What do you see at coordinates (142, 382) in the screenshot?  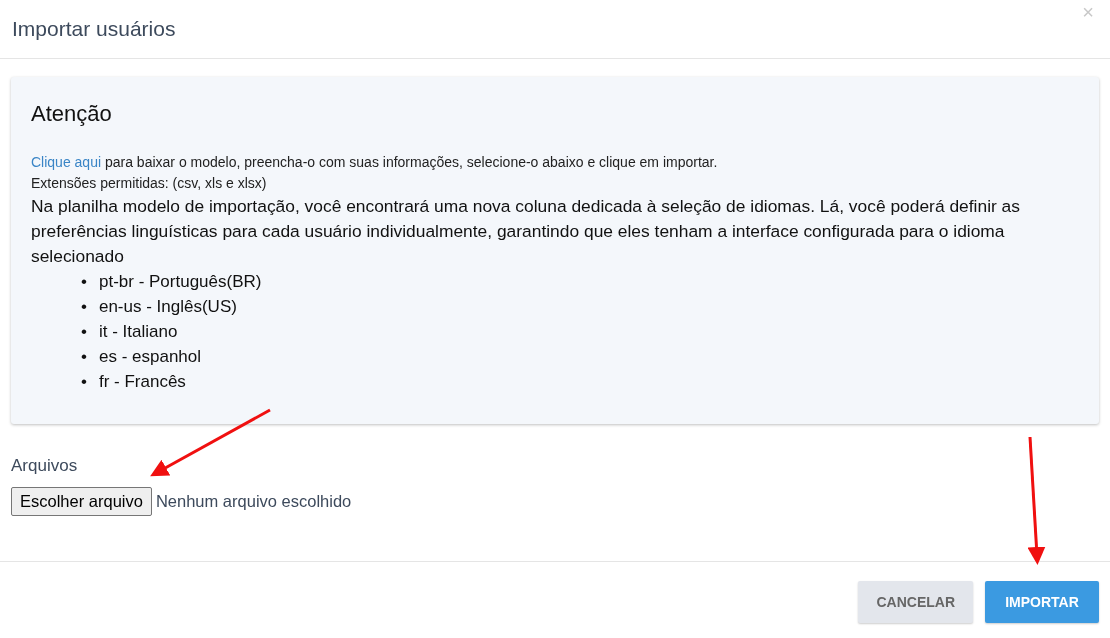 I see `language-item: fr - Francês` at bounding box center [142, 382].